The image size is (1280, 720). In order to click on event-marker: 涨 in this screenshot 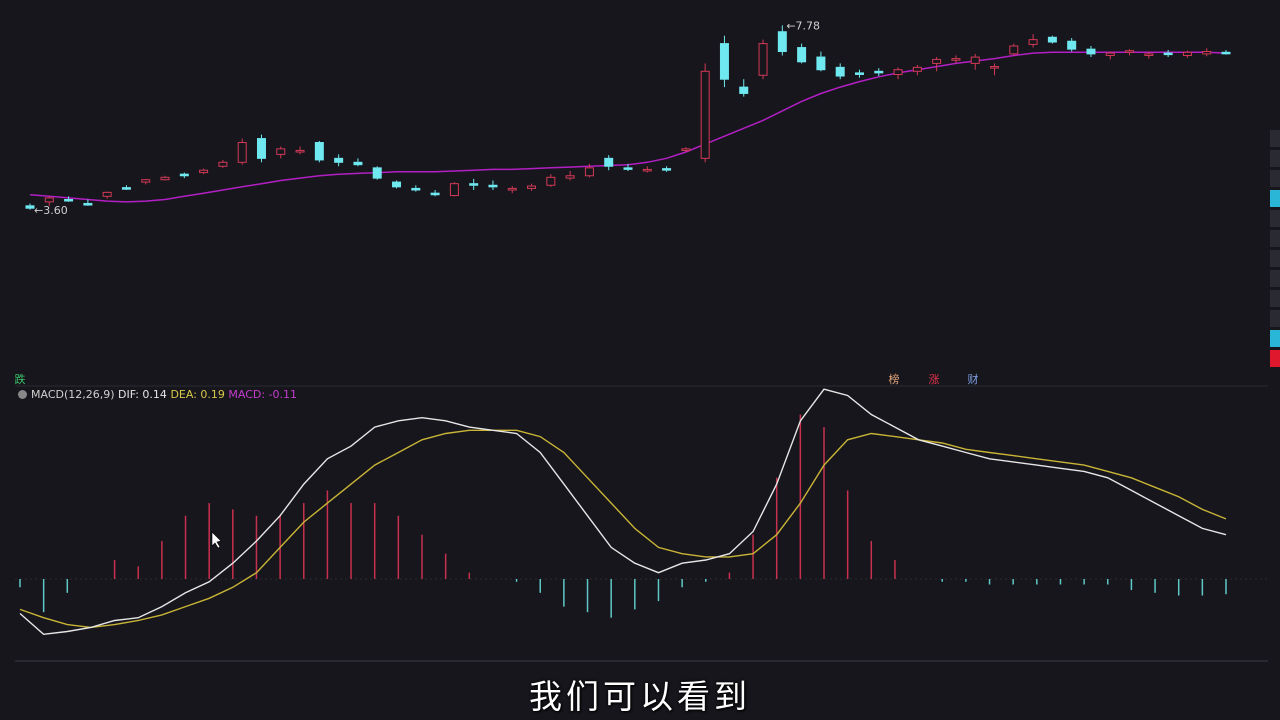, I will do `click(934, 379)`.